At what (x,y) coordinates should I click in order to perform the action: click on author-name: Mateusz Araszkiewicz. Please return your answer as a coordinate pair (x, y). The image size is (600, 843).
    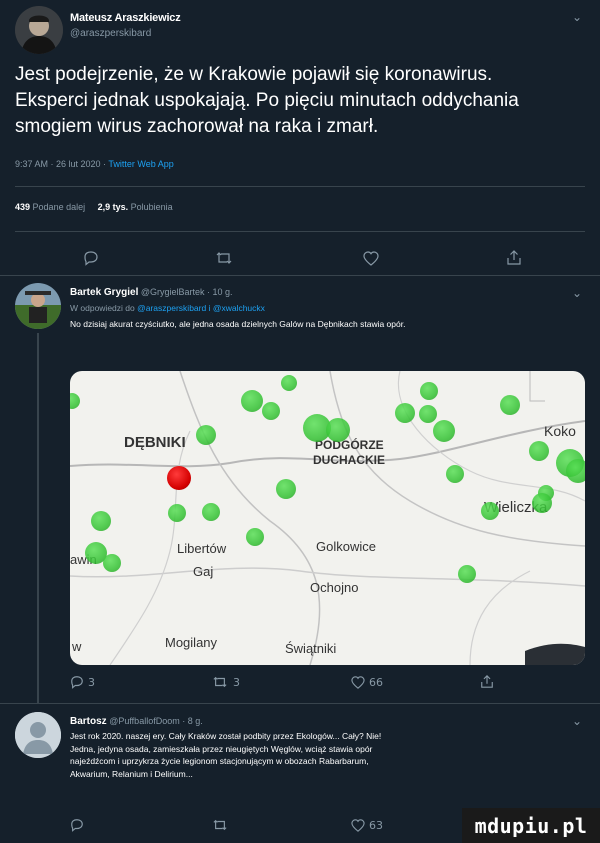
    Looking at the image, I should click on (125, 18).